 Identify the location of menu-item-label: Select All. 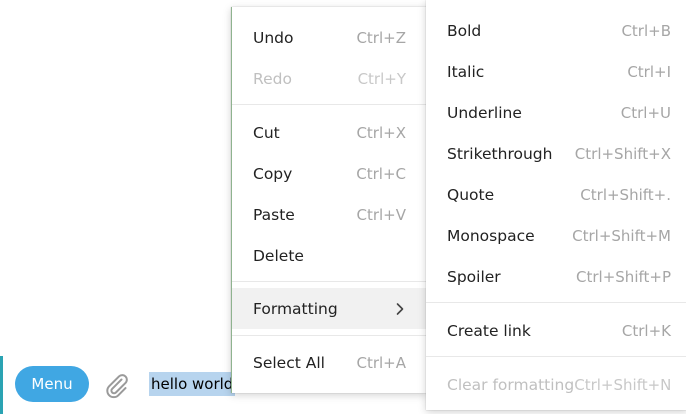
(289, 362).